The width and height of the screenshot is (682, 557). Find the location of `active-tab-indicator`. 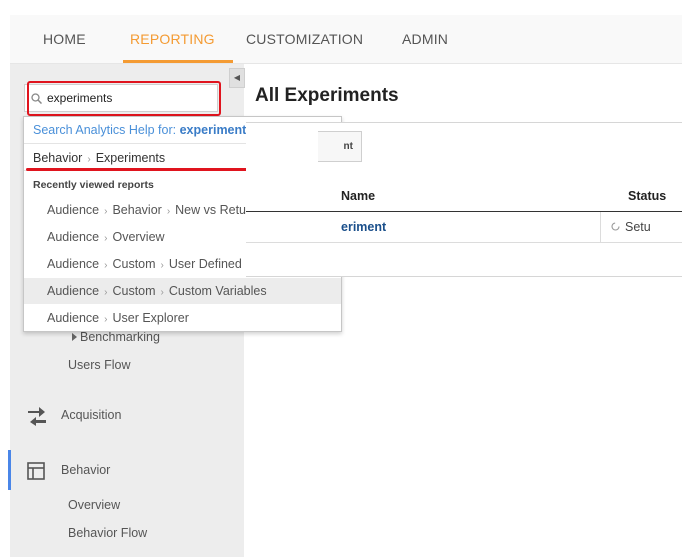

active-tab-indicator is located at coordinates (178, 61).